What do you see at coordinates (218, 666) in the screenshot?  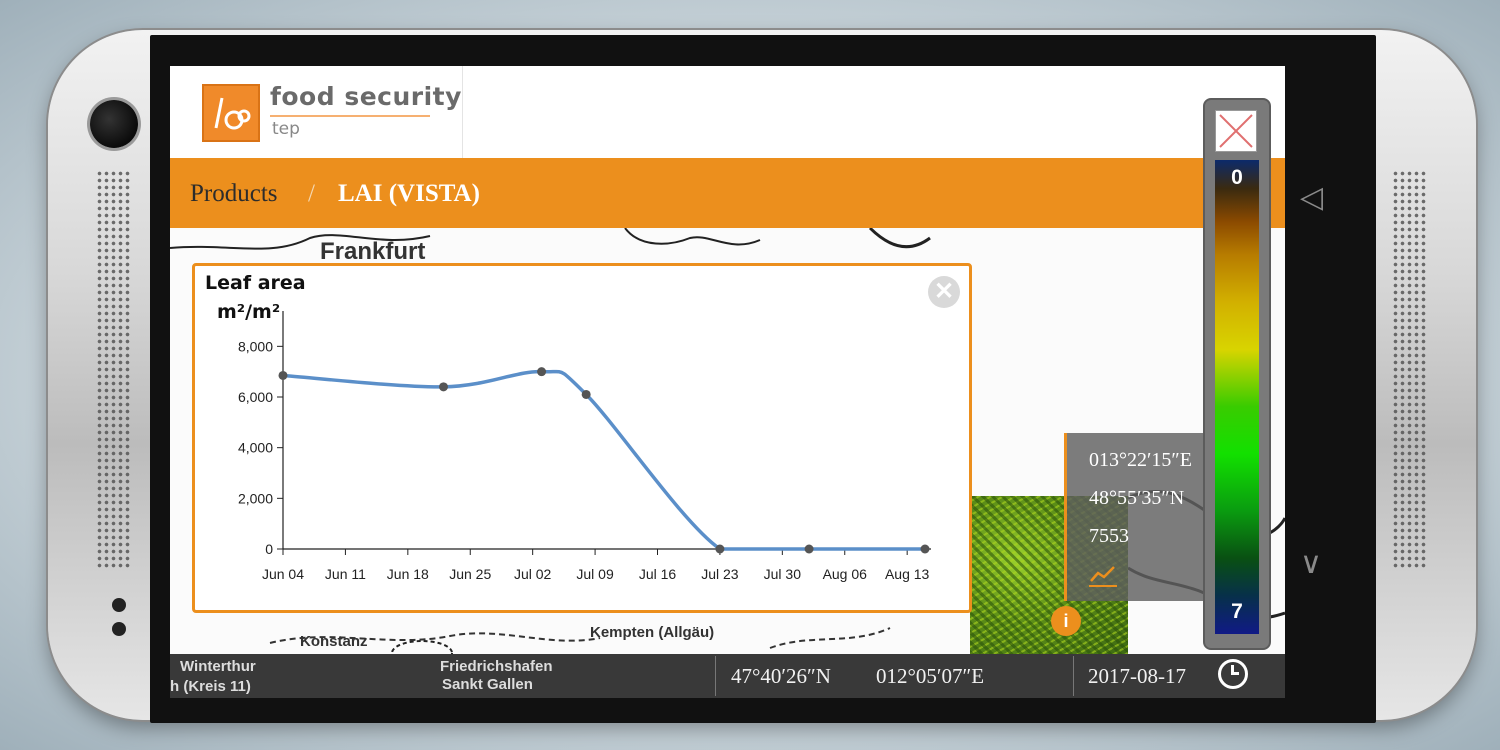 I see `map-label-city: Winterthur` at bounding box center [218, 666].